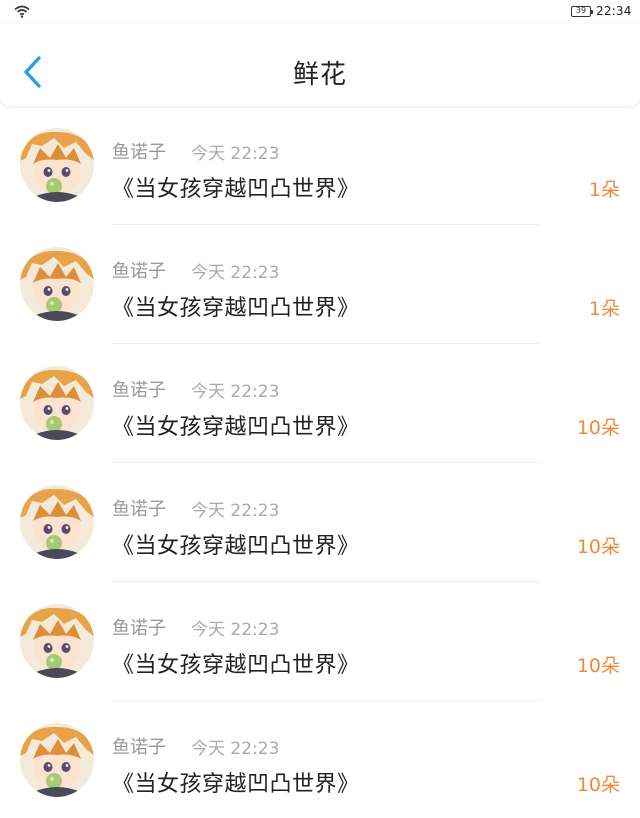  I want to click on nav-bar: 鲜花, so click(320, 65).